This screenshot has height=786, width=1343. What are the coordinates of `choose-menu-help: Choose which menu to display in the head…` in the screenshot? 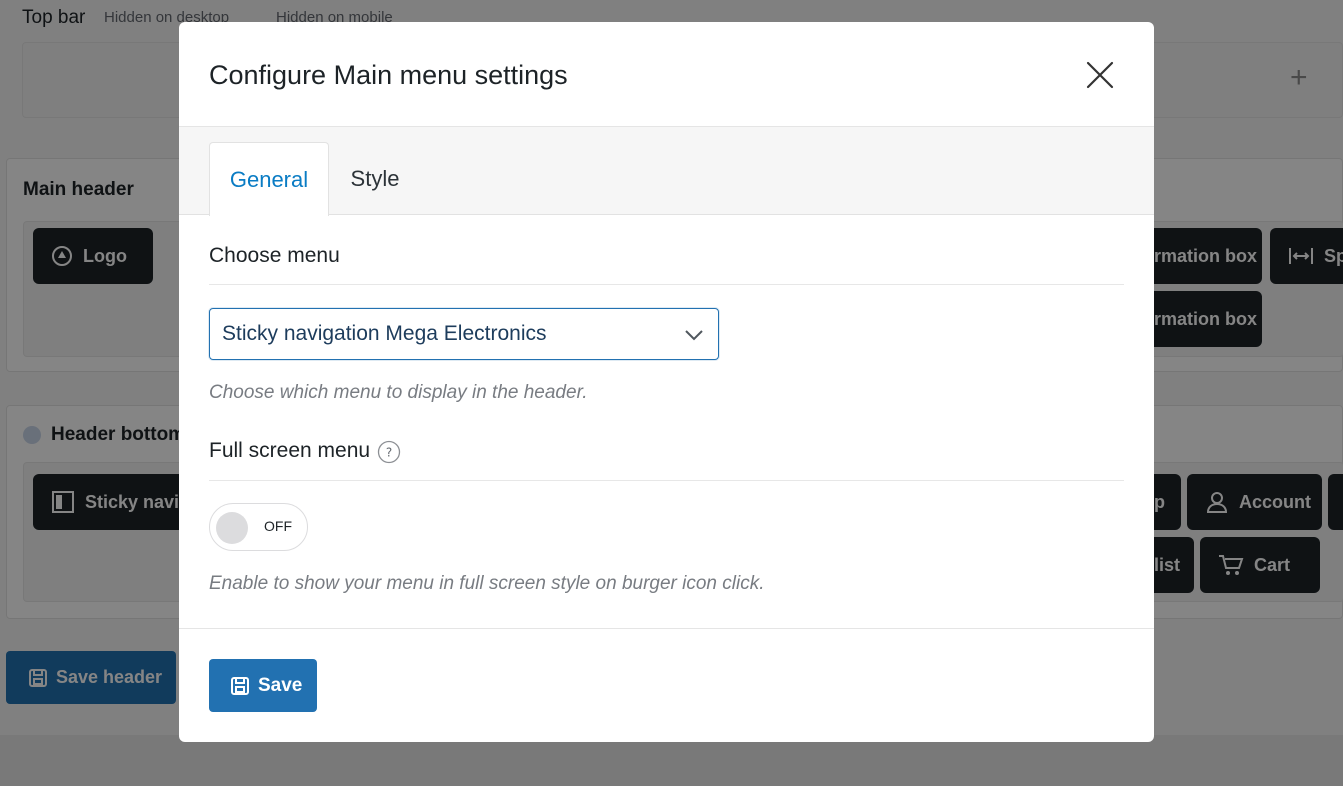 It's located at (398, 392).